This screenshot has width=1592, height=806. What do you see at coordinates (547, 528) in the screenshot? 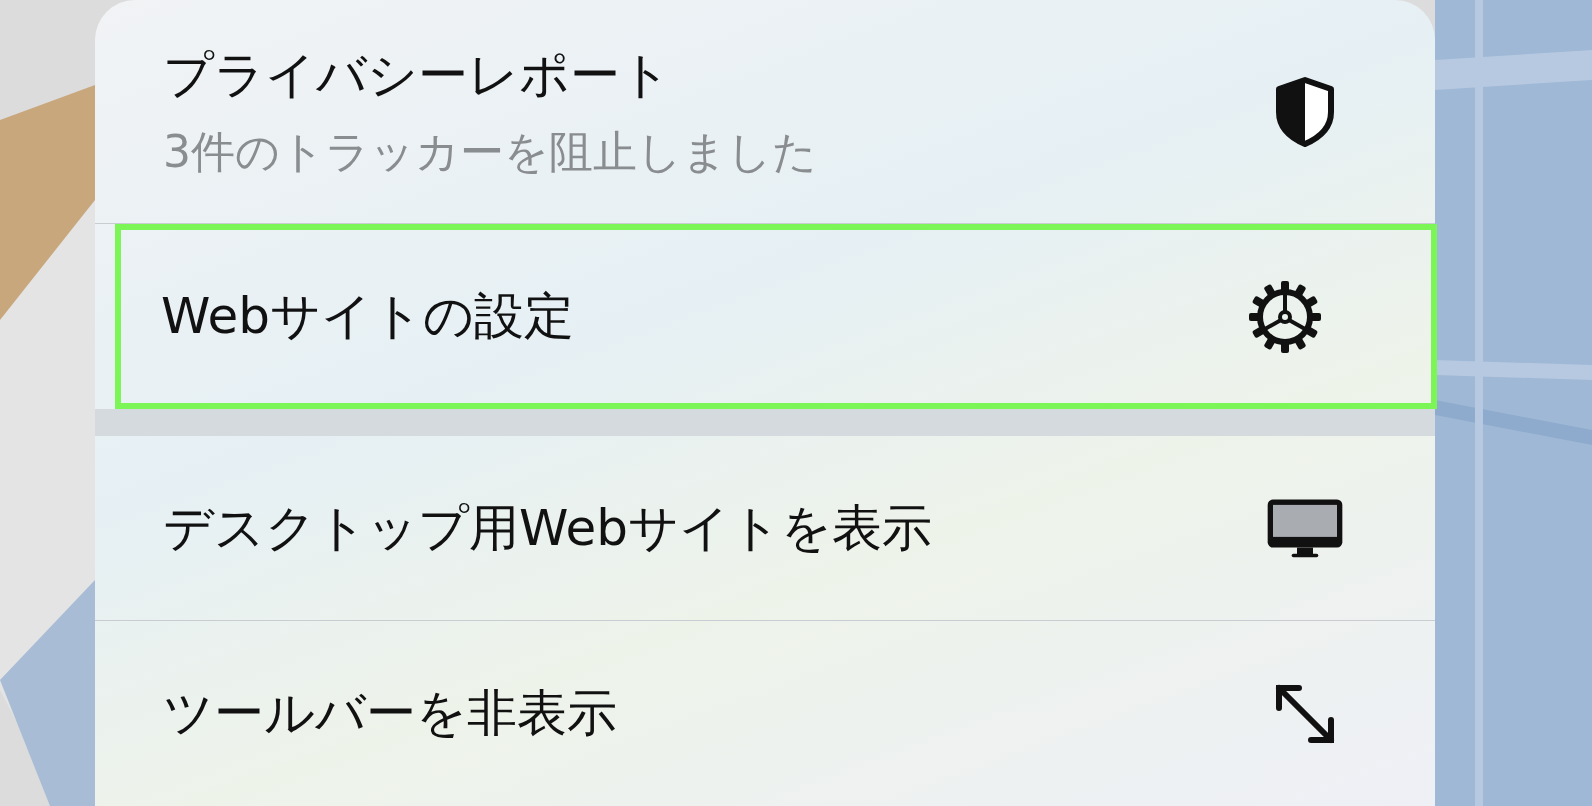
I see `menu-item-title: デスクトップ用Webサイトを表示` at bounding box center [547, 528].